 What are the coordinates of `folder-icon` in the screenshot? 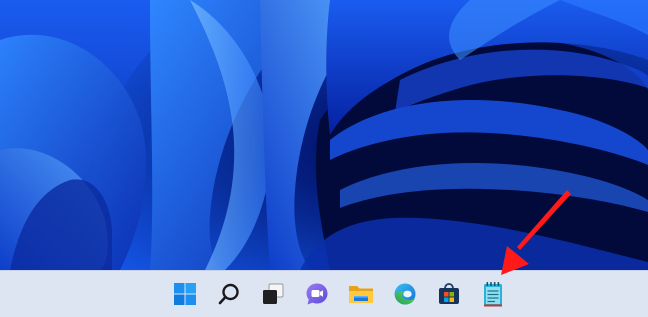 It's located at (360, 294).